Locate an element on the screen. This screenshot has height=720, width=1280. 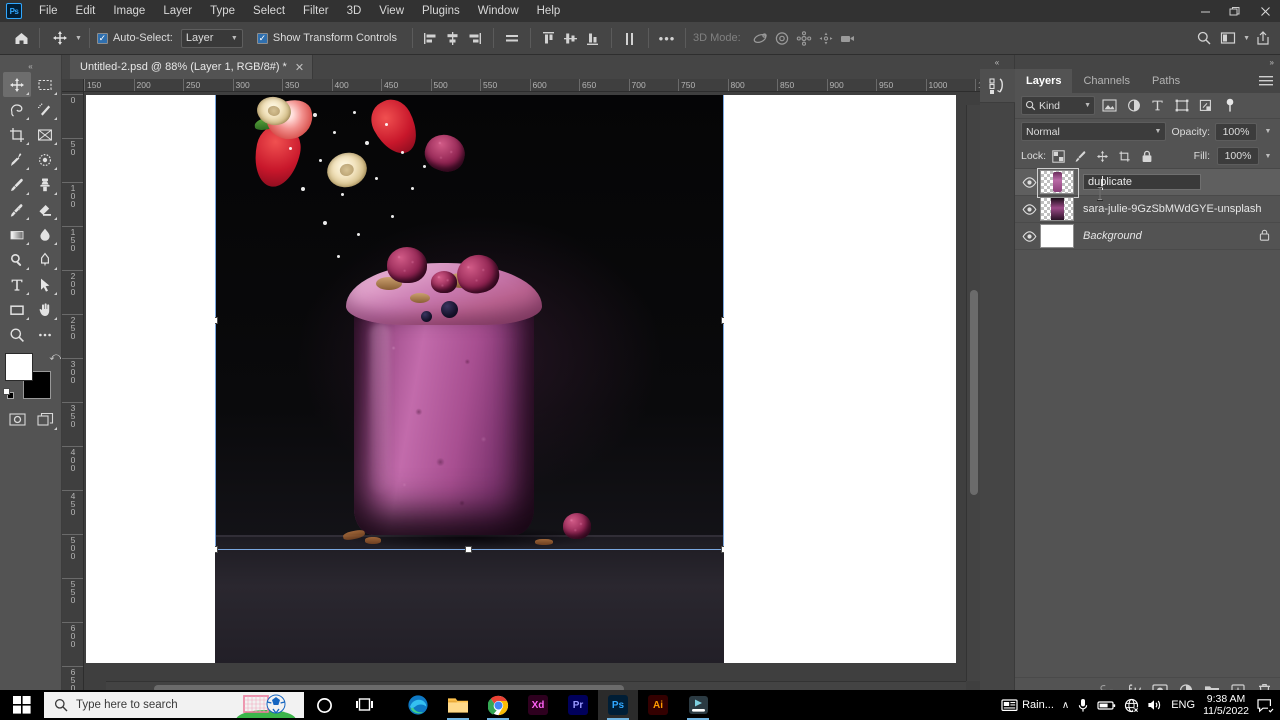
scrollbar-thumb is located at coordinates (974, 392).